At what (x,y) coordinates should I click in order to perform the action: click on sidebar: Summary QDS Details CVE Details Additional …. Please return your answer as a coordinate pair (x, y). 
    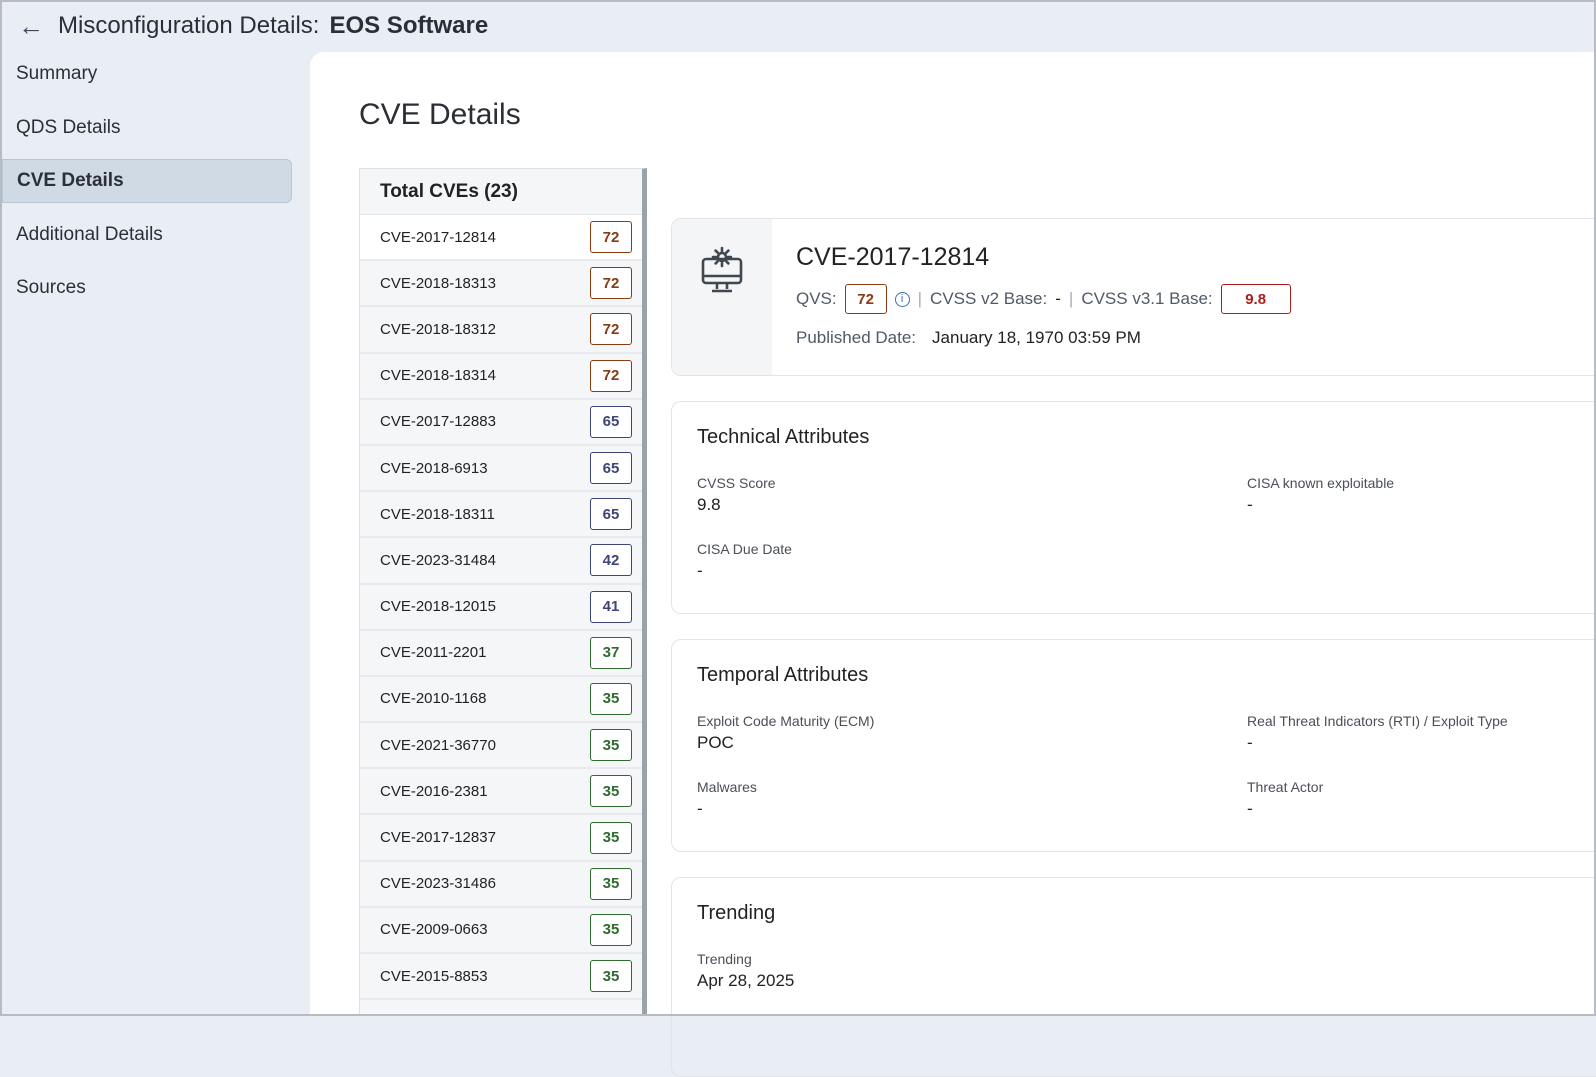
    Looking at the image, I should click on (147, 186).